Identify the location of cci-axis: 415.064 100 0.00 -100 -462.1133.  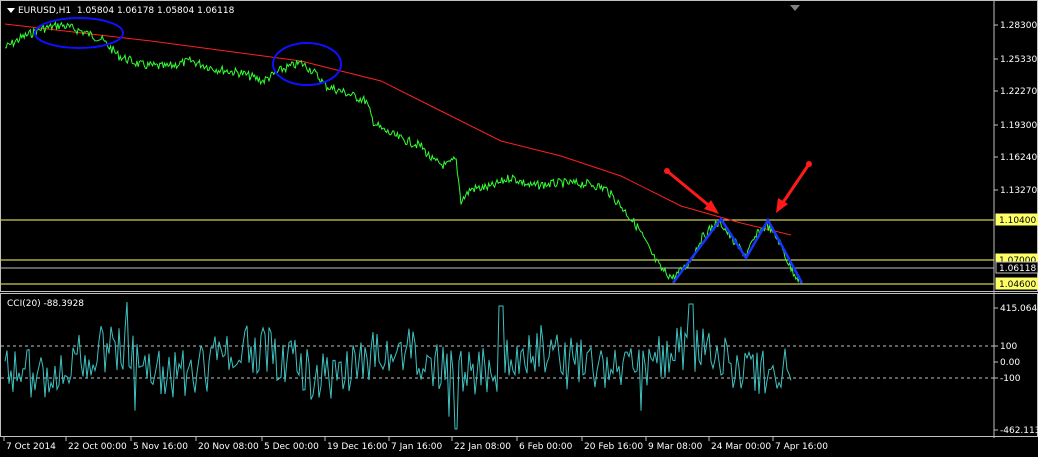
(1016, 370).